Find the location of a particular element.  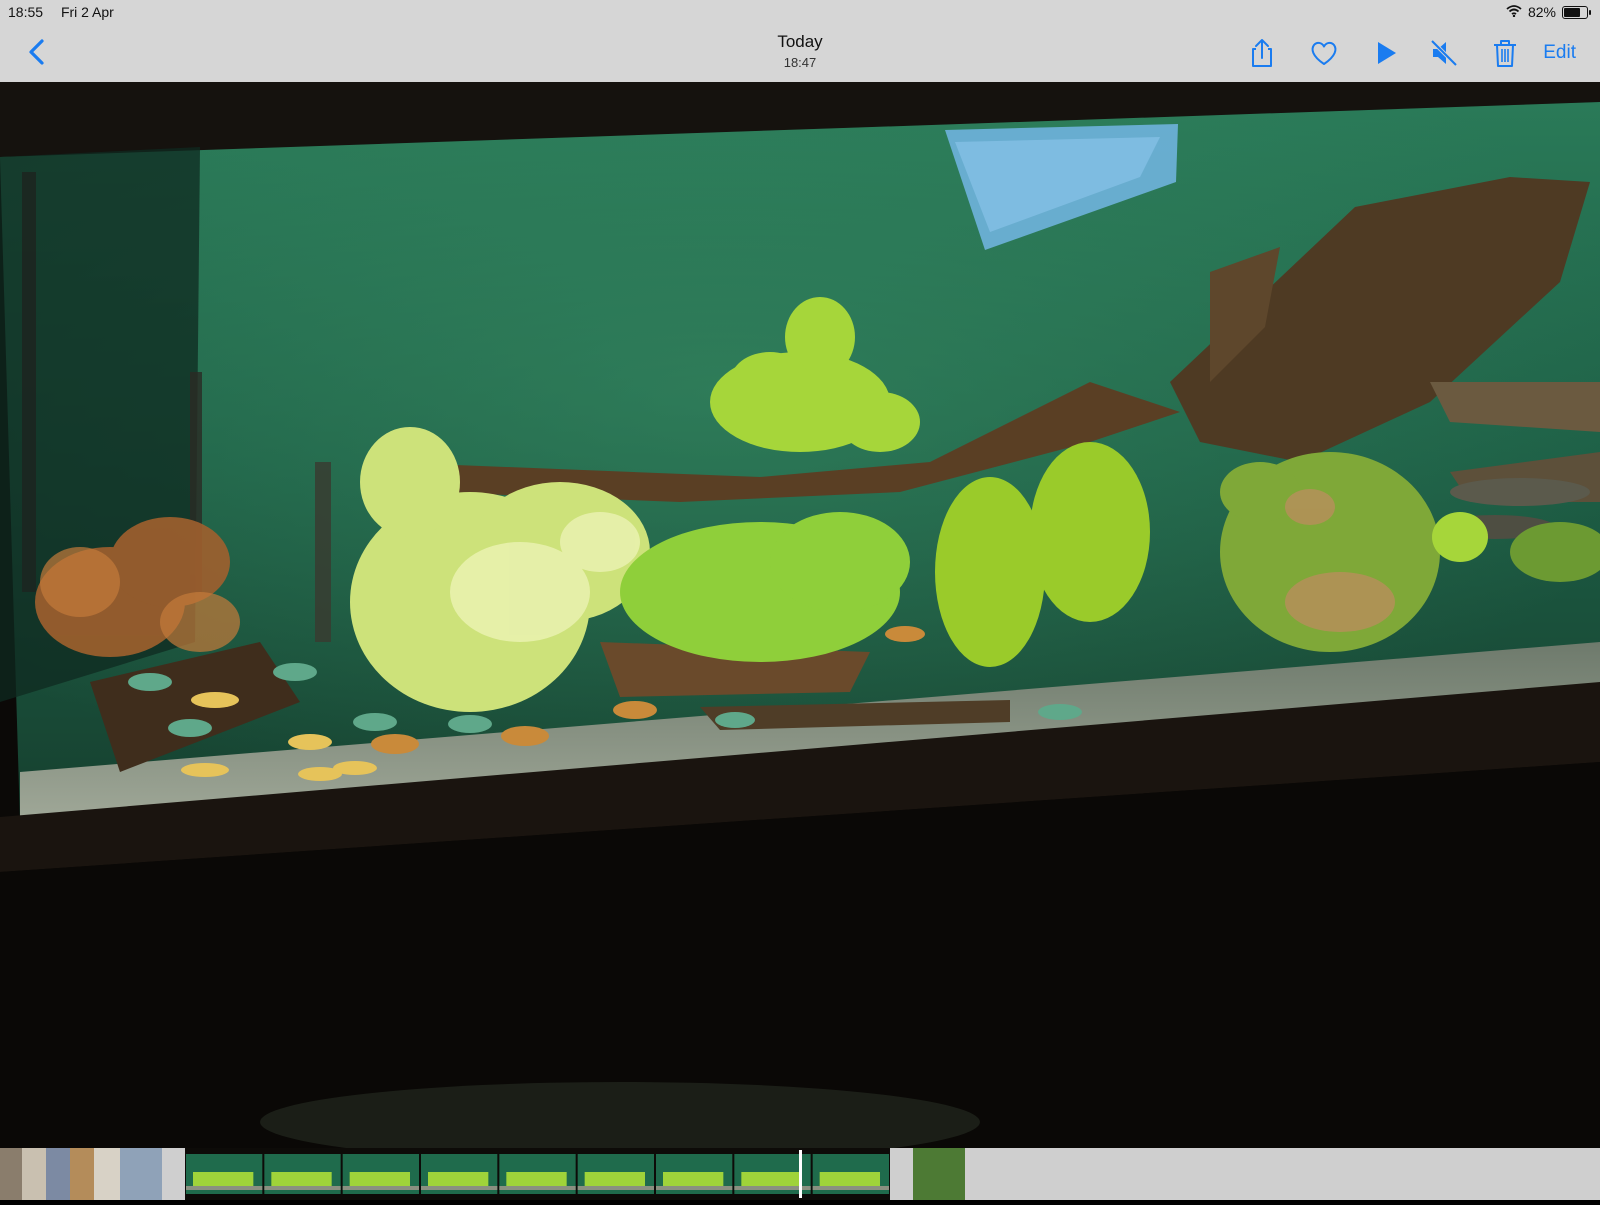

battery-tip is located at coordinates (1590, 12).